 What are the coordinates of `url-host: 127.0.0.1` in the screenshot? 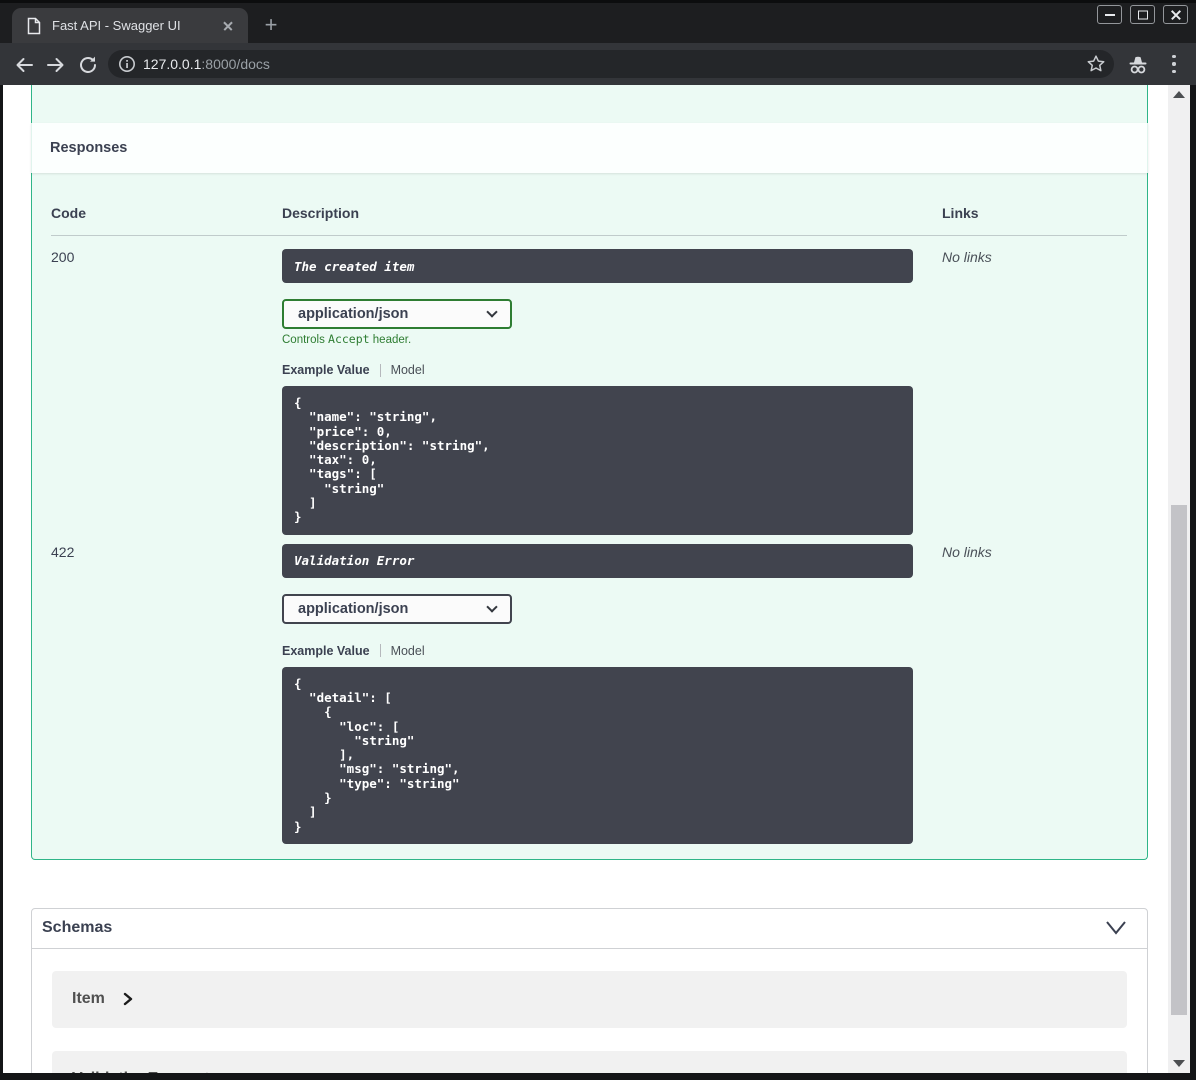 It's located at (172, 64).